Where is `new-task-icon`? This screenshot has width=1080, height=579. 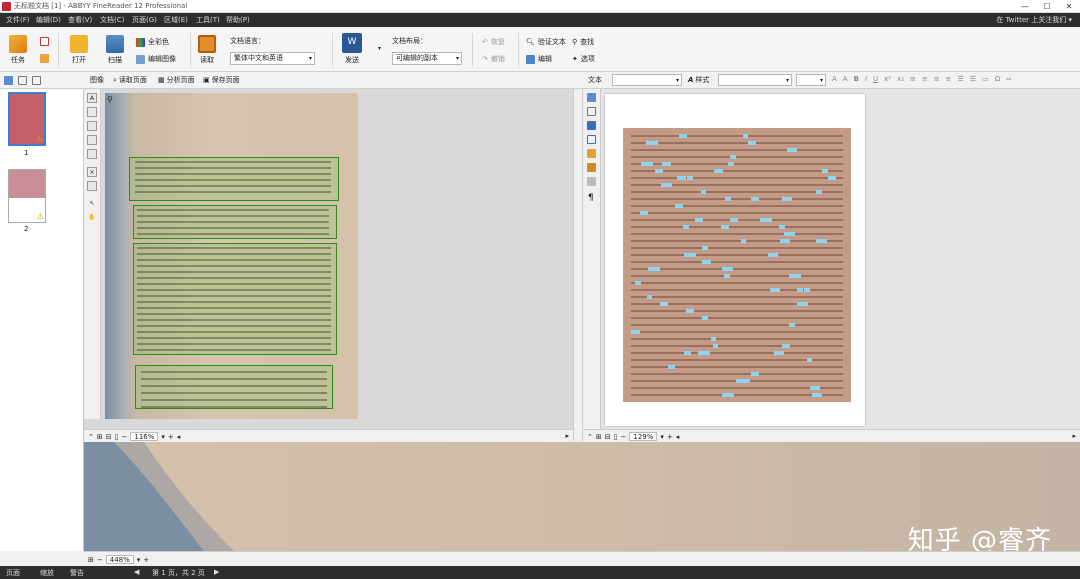
new-task-icon is located at coordinates (44, 41).